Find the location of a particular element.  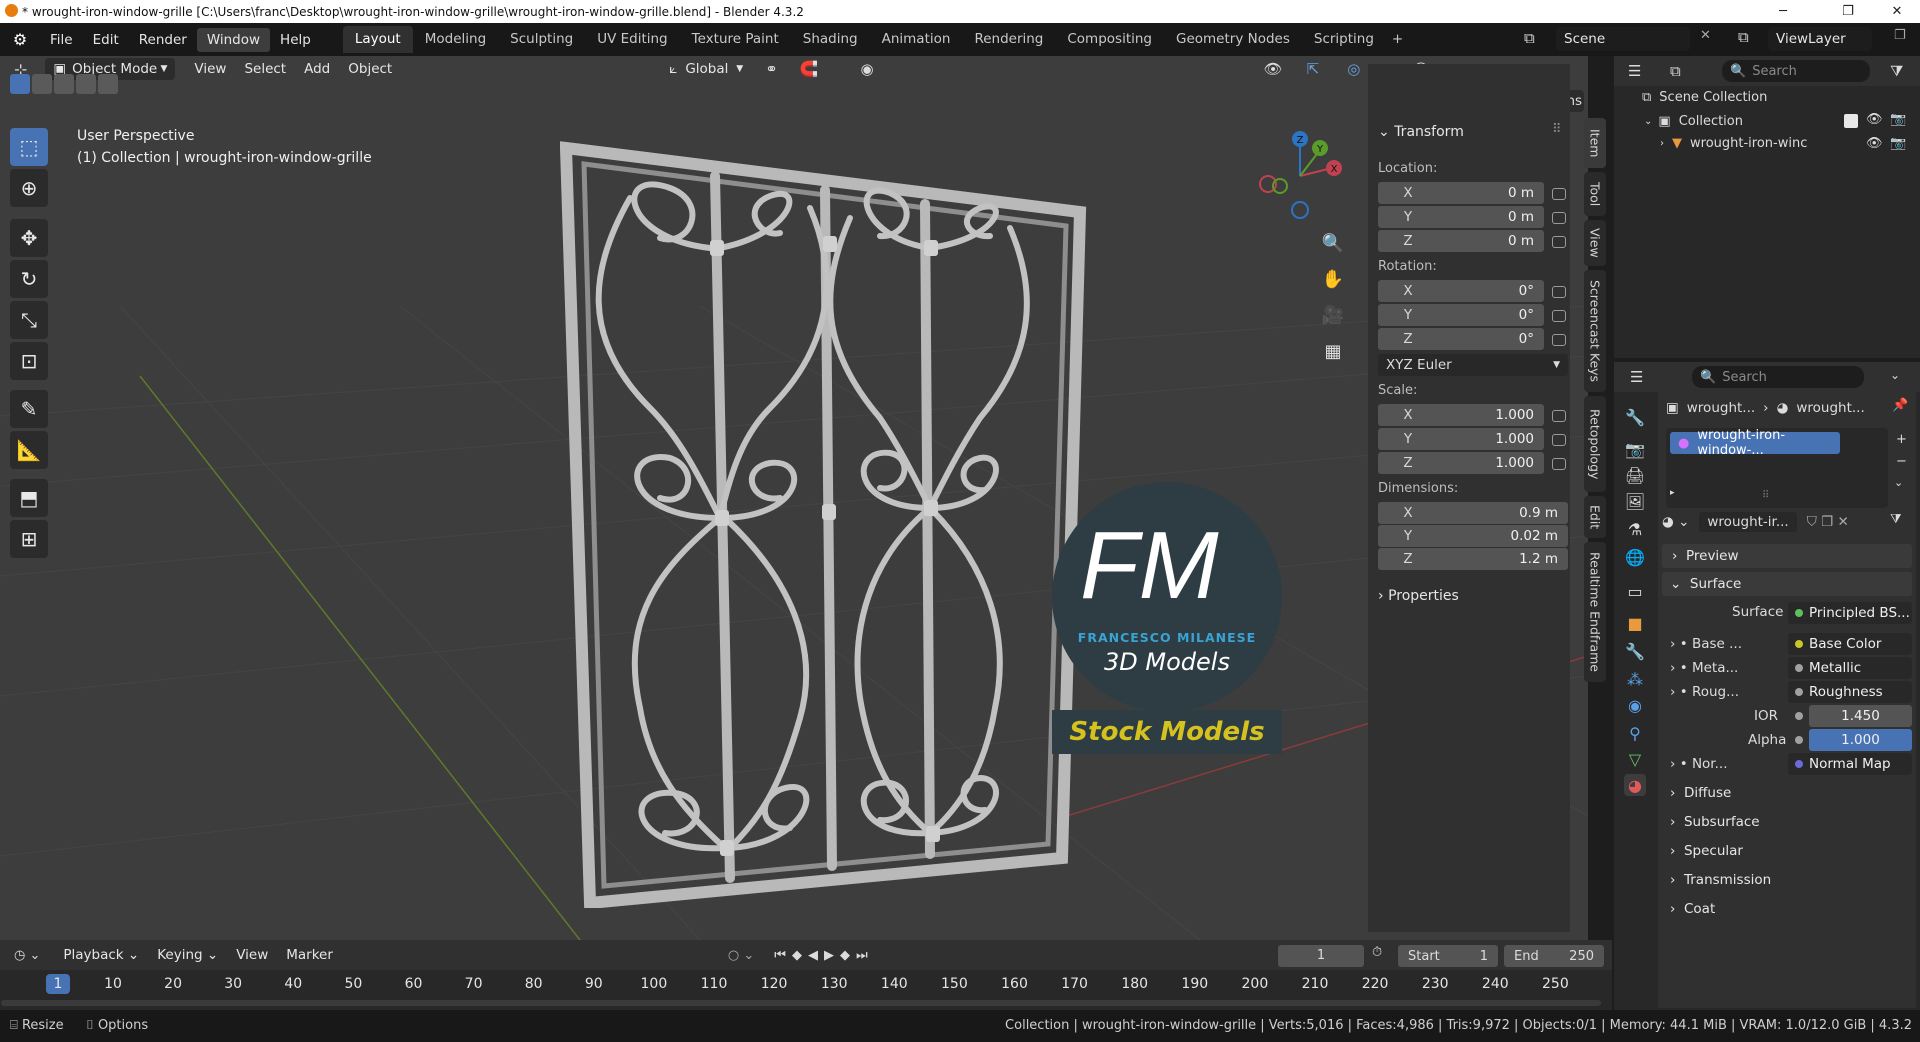

menu-edit: Edit is located at coordinates (106, 40).